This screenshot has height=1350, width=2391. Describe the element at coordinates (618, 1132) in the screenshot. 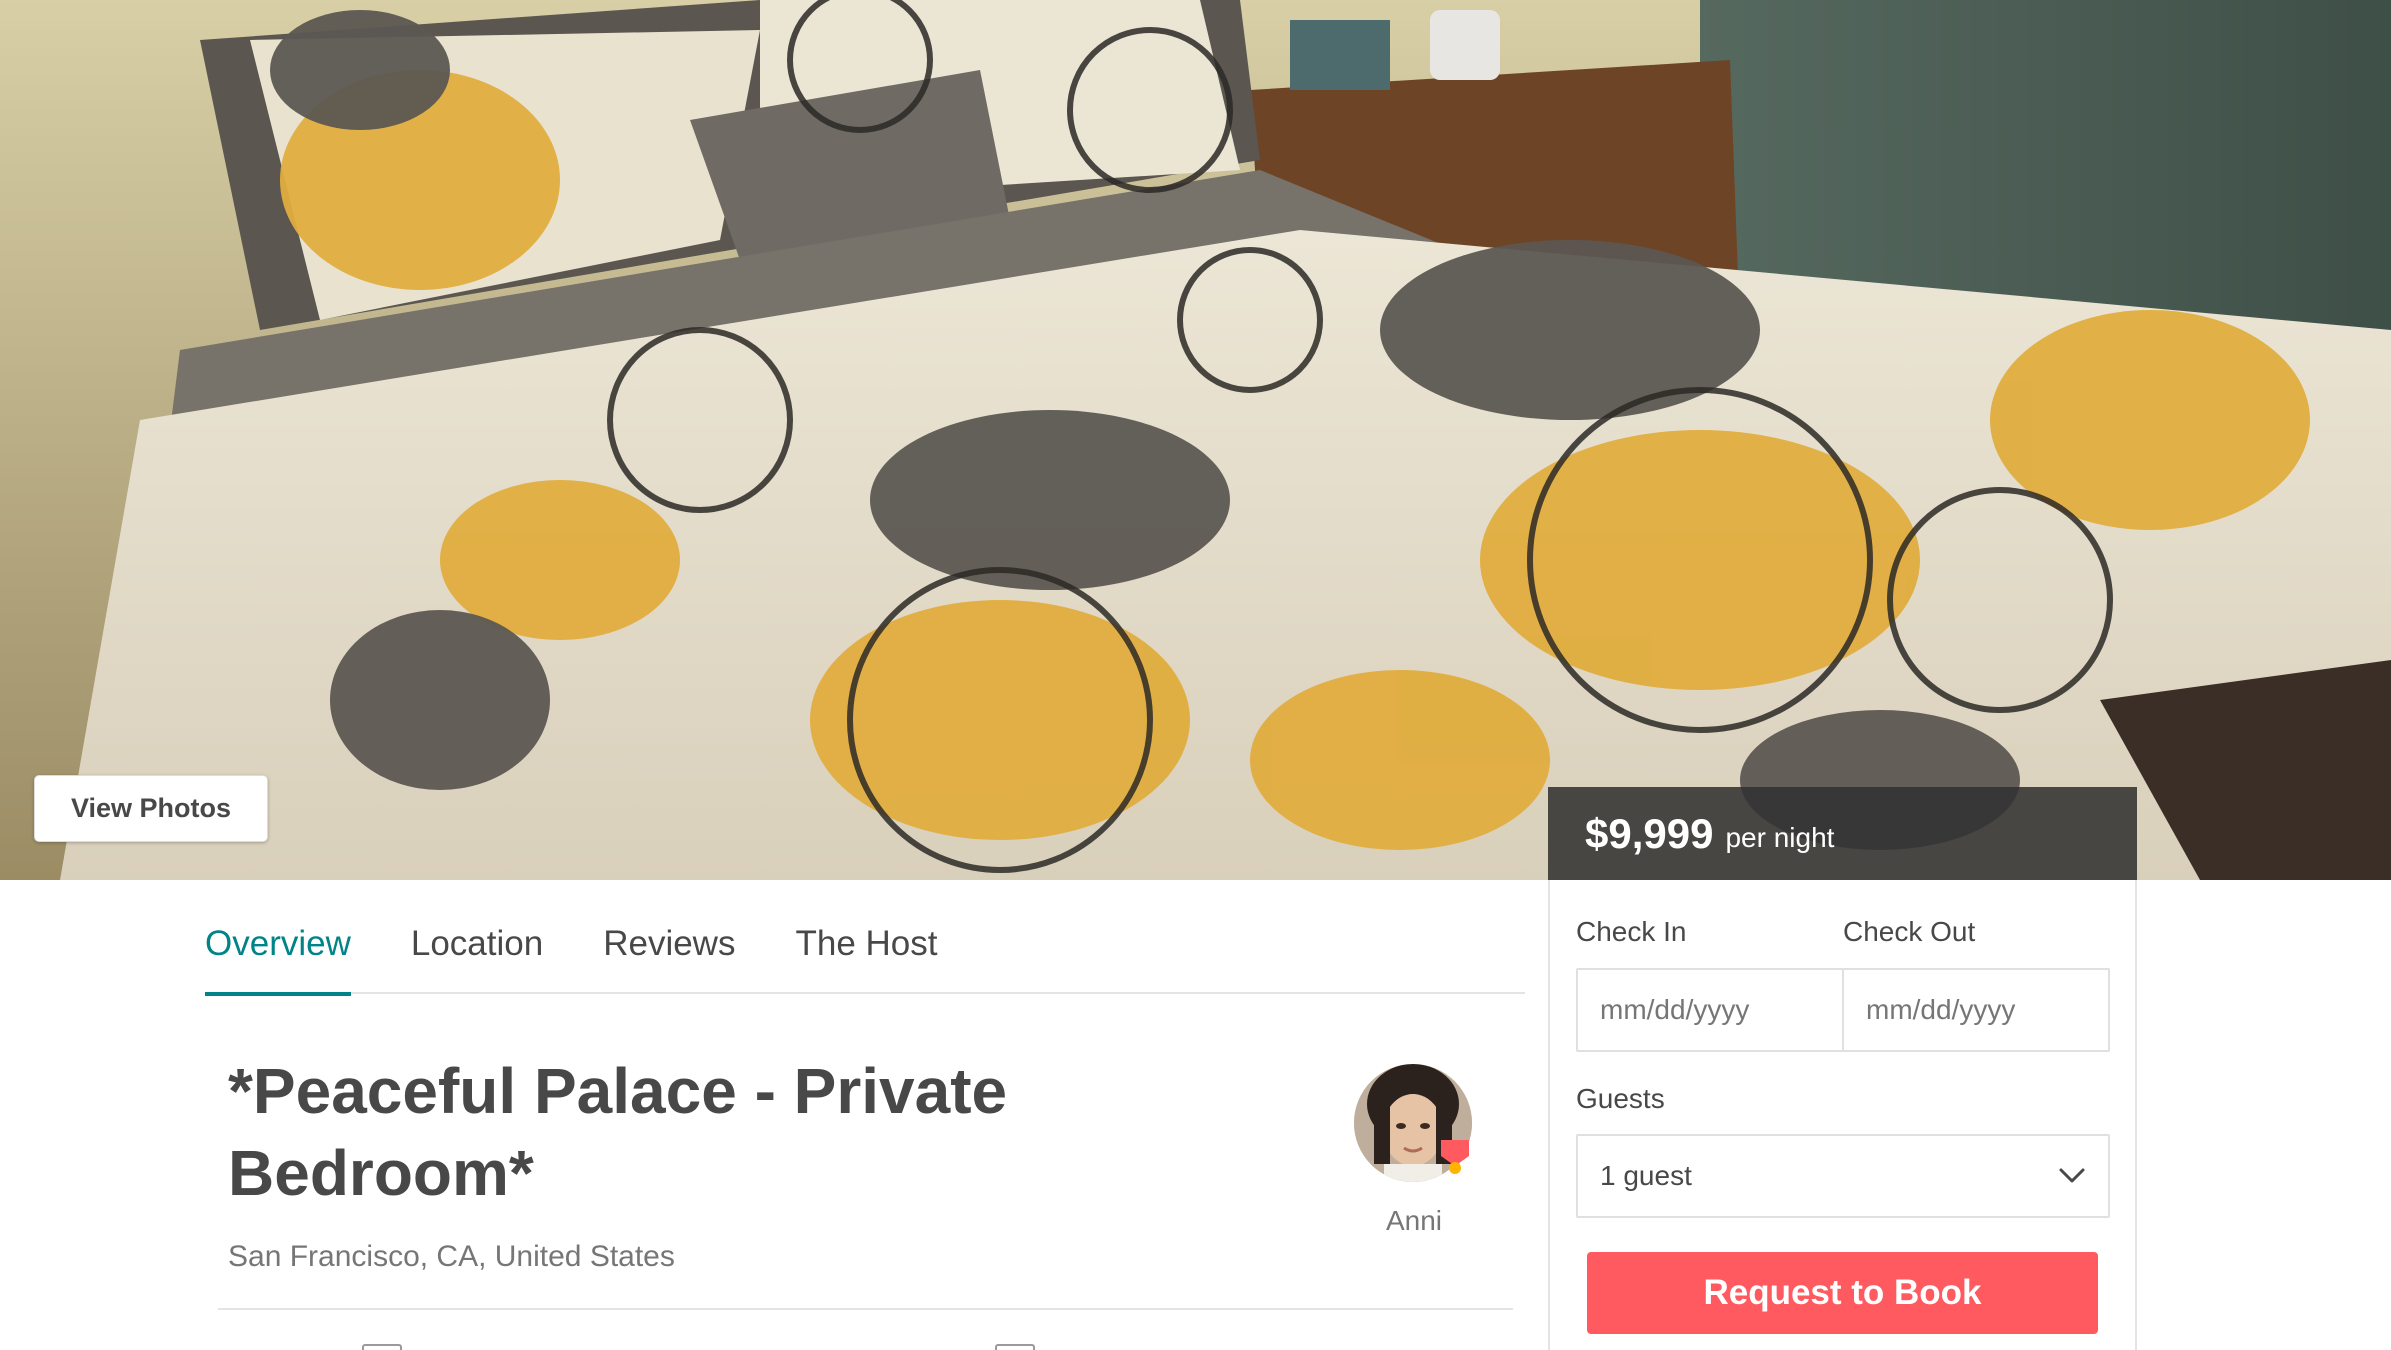

I see `listing-title: *Peaceful Palace - Private Bedroom*` at that location.